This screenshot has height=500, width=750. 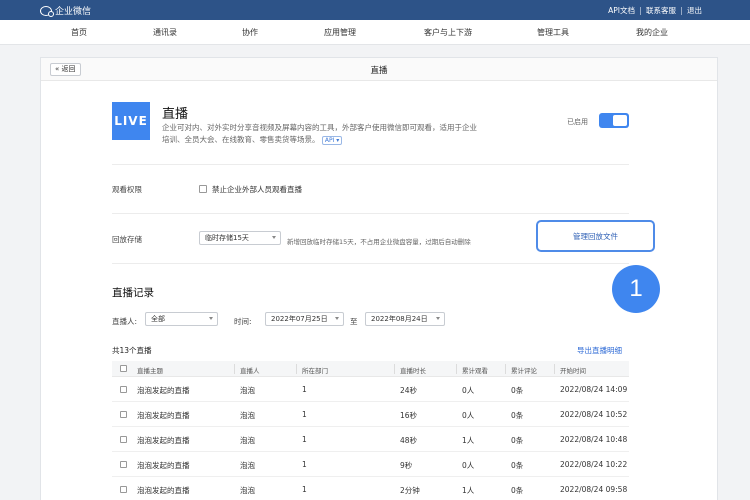 What do you see at coordinates (694, 10) in the screenshot?
I see `logout-link: 退出` at bounding box center [694, 10].